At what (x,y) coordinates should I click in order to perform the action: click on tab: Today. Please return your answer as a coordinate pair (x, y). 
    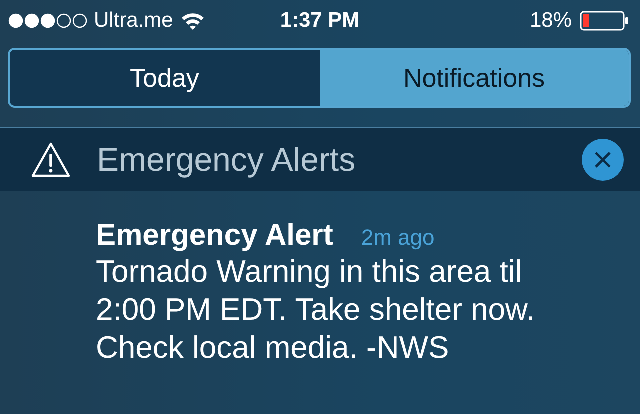
    Looking at the image, I should click on (165, 78).